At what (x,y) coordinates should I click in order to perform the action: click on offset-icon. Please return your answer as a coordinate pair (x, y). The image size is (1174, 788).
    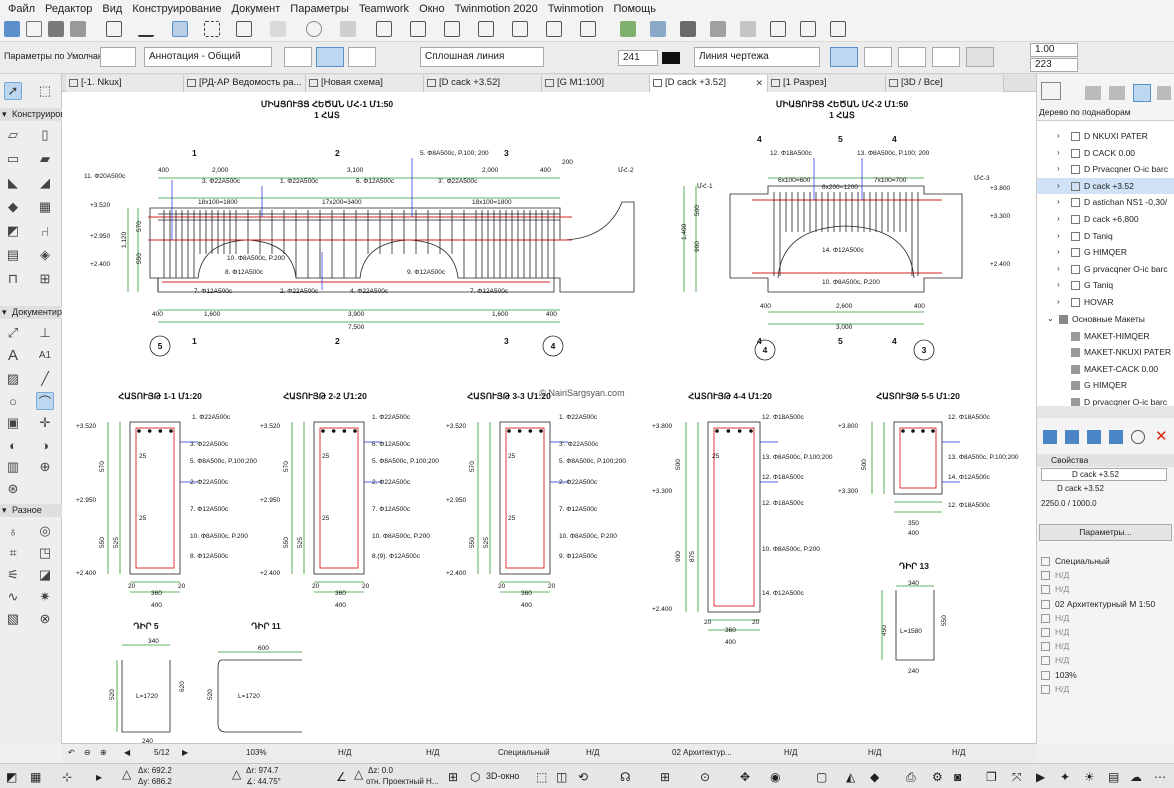
    Looking at the image, I should click on (452, 29).